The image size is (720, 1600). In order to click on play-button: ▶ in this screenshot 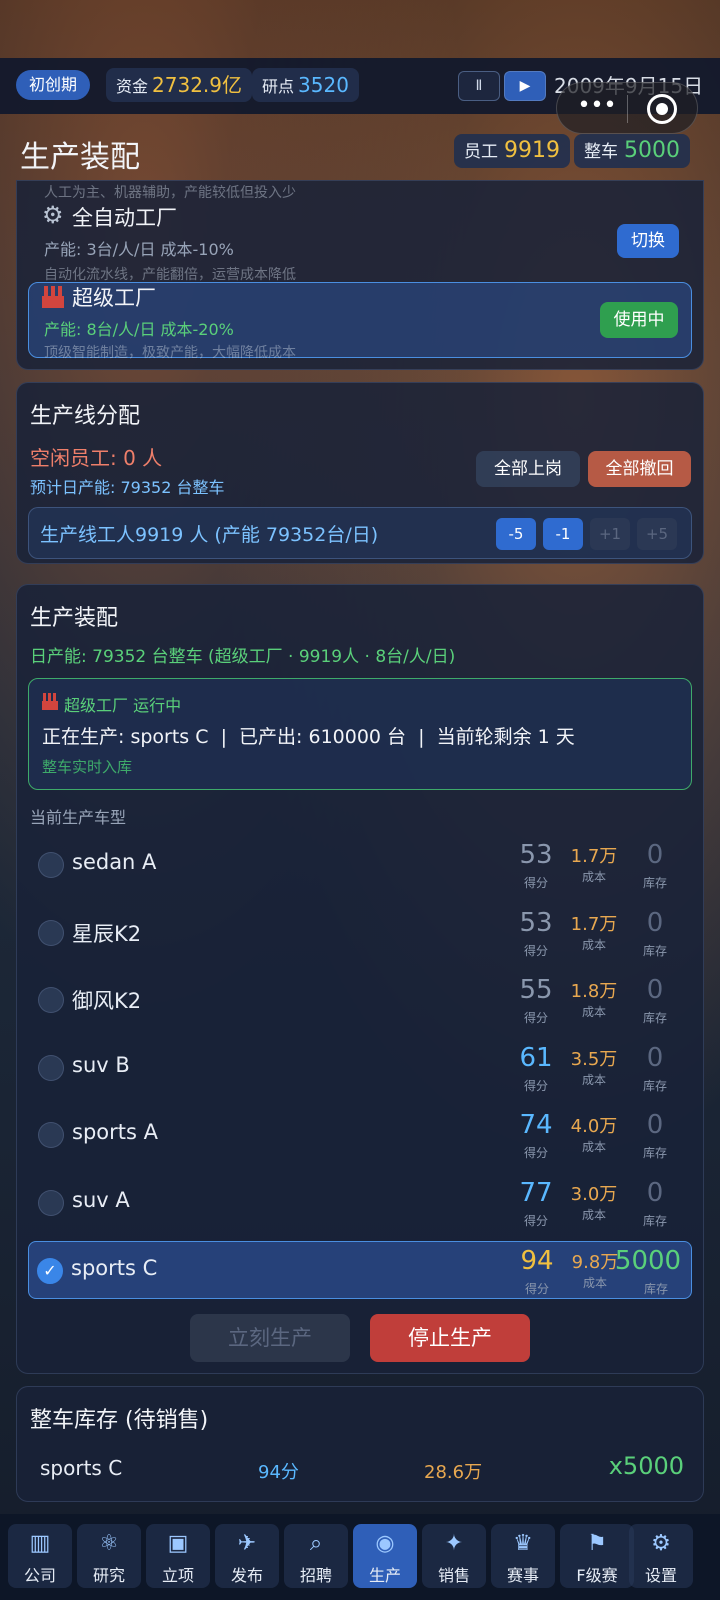, I will do `click(525, 86)`.